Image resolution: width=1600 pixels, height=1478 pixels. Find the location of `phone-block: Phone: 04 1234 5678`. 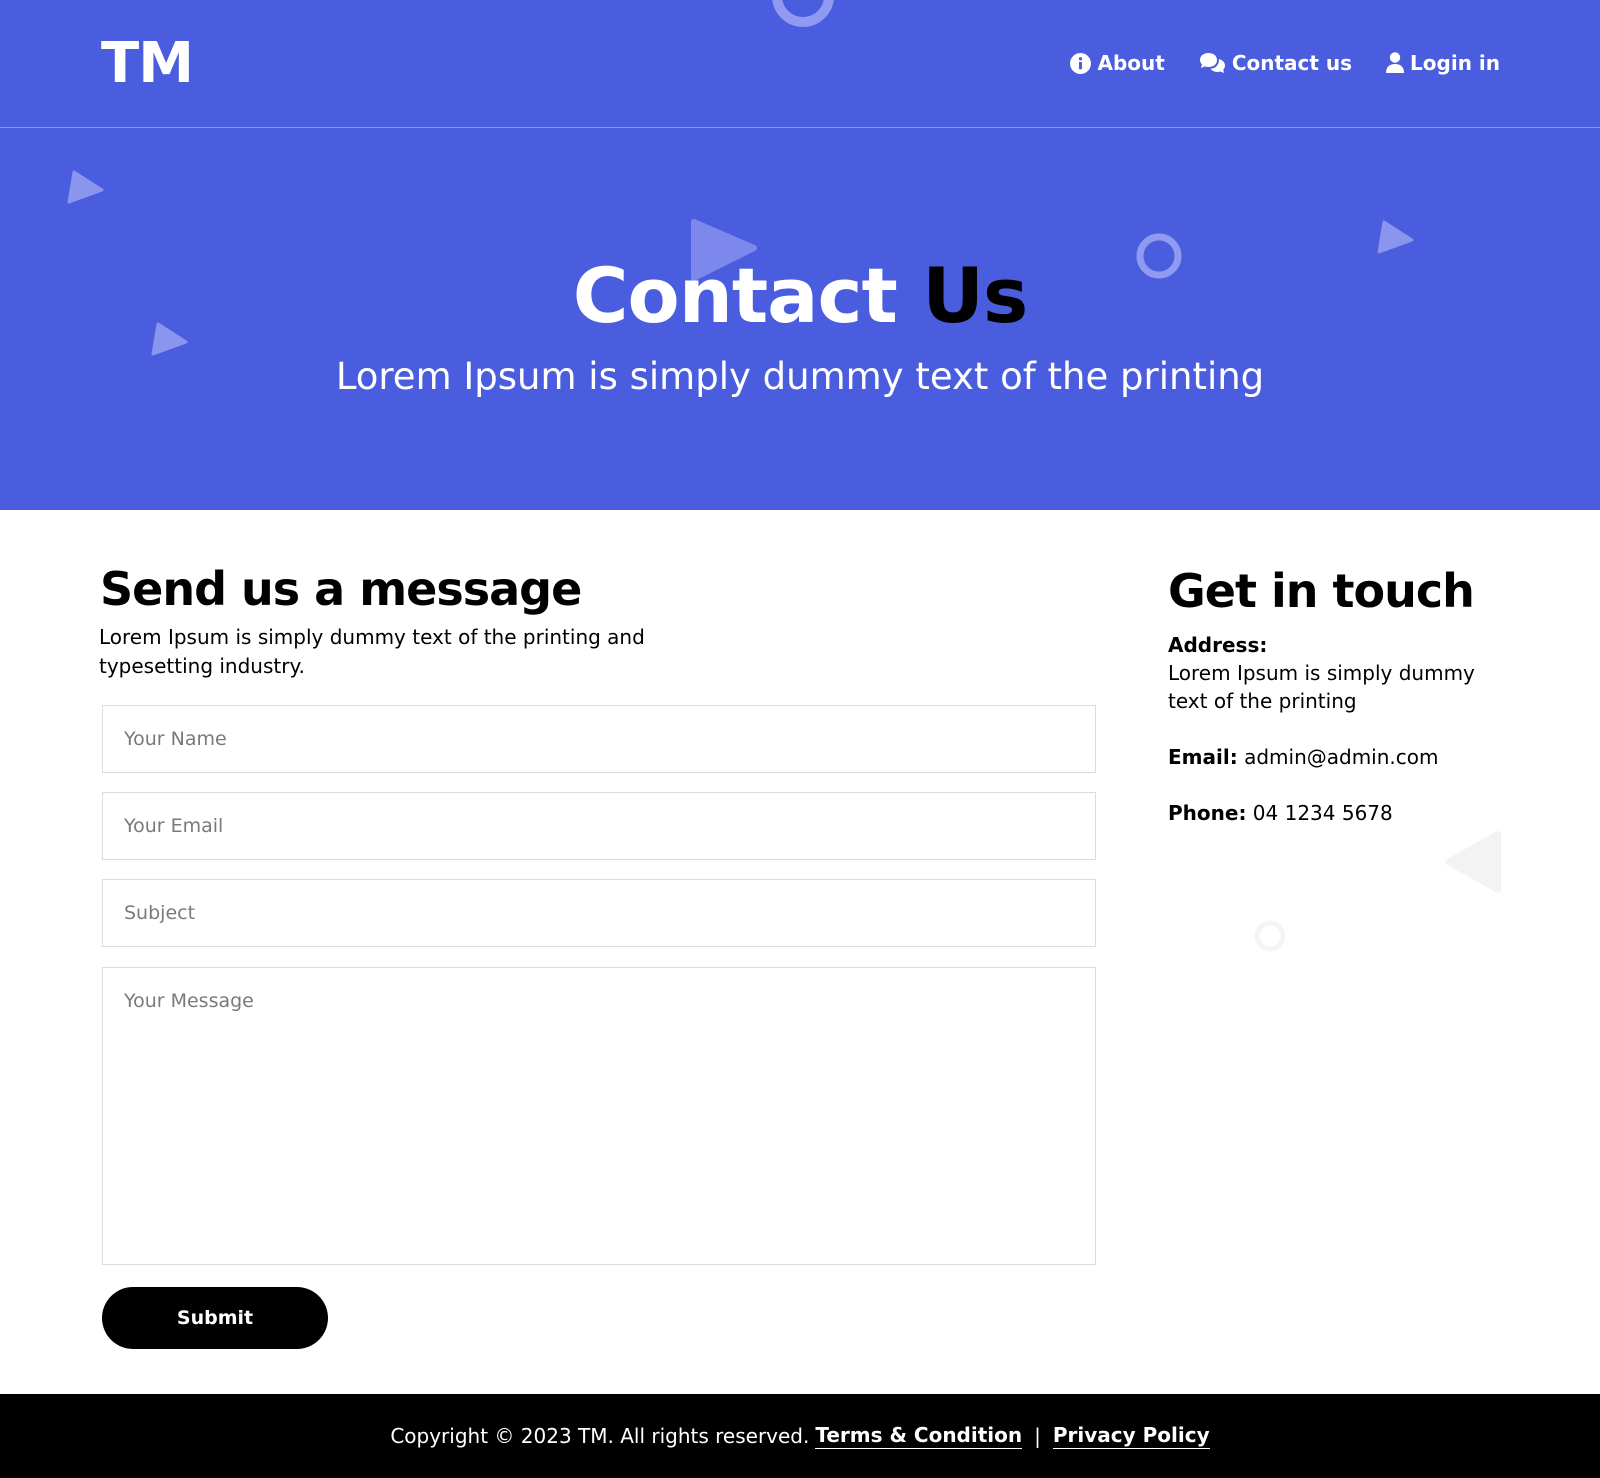

phone-block: Phone: 04 1234 5678 is located at coordinates (1280, 813).